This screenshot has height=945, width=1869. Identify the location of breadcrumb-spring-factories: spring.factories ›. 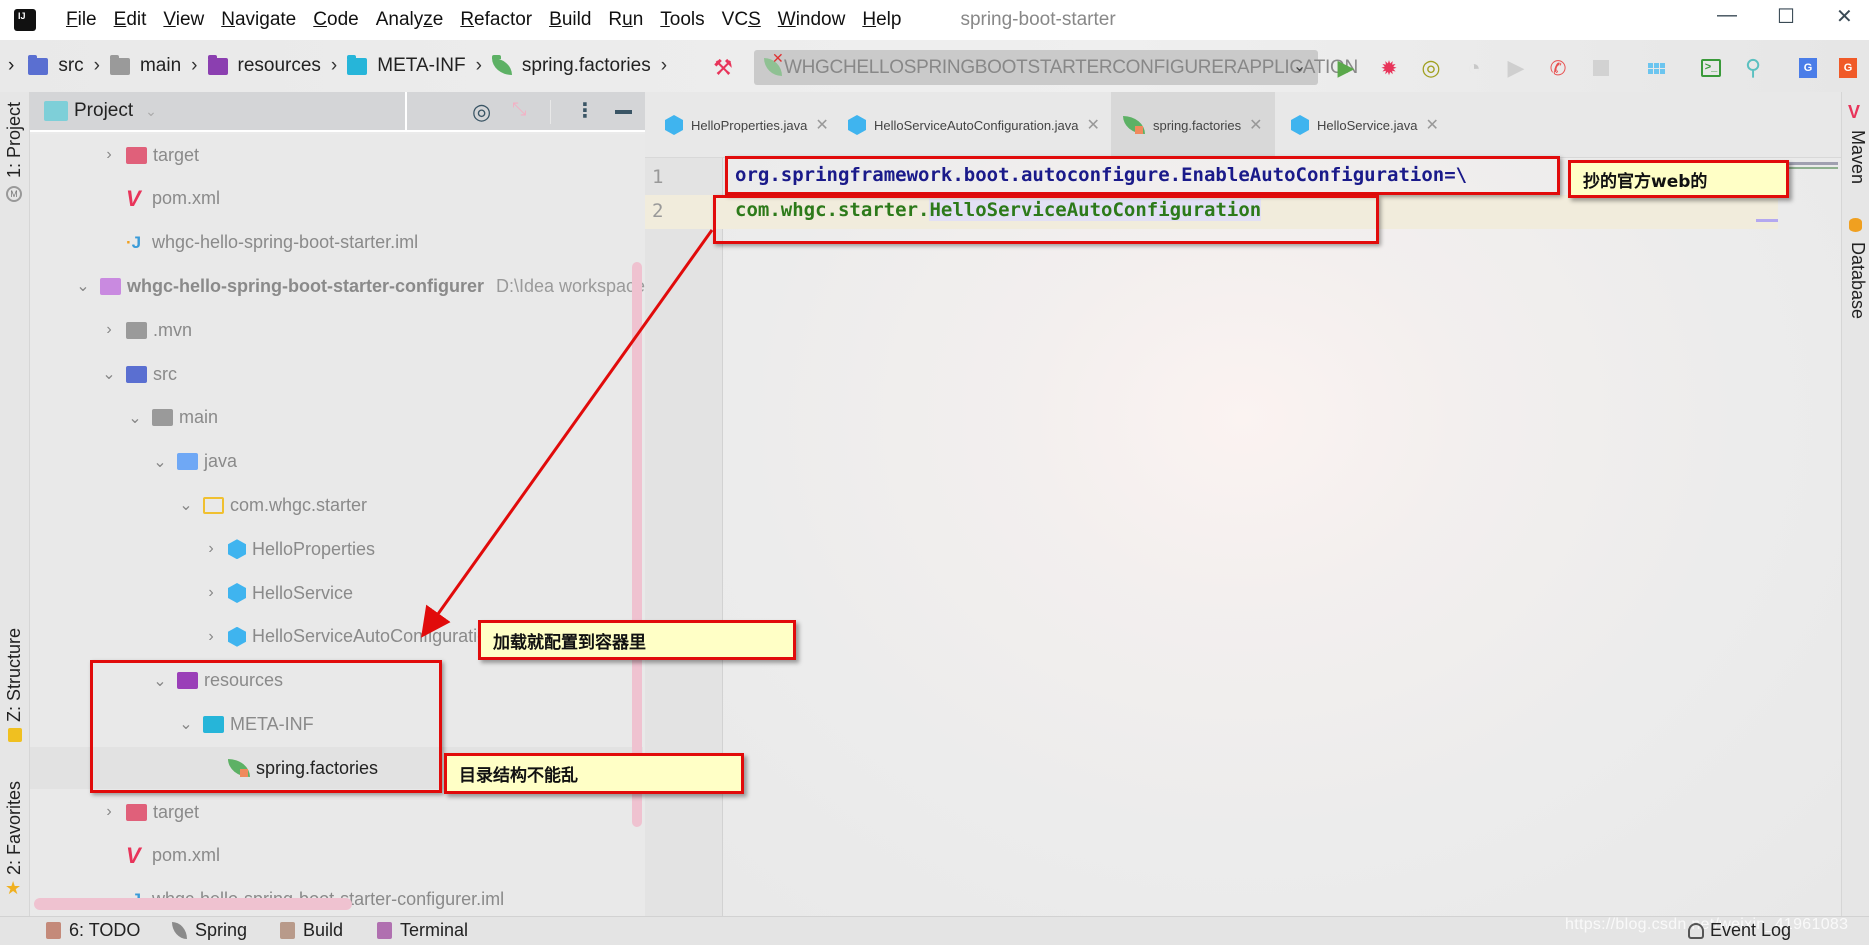
(584, 65).